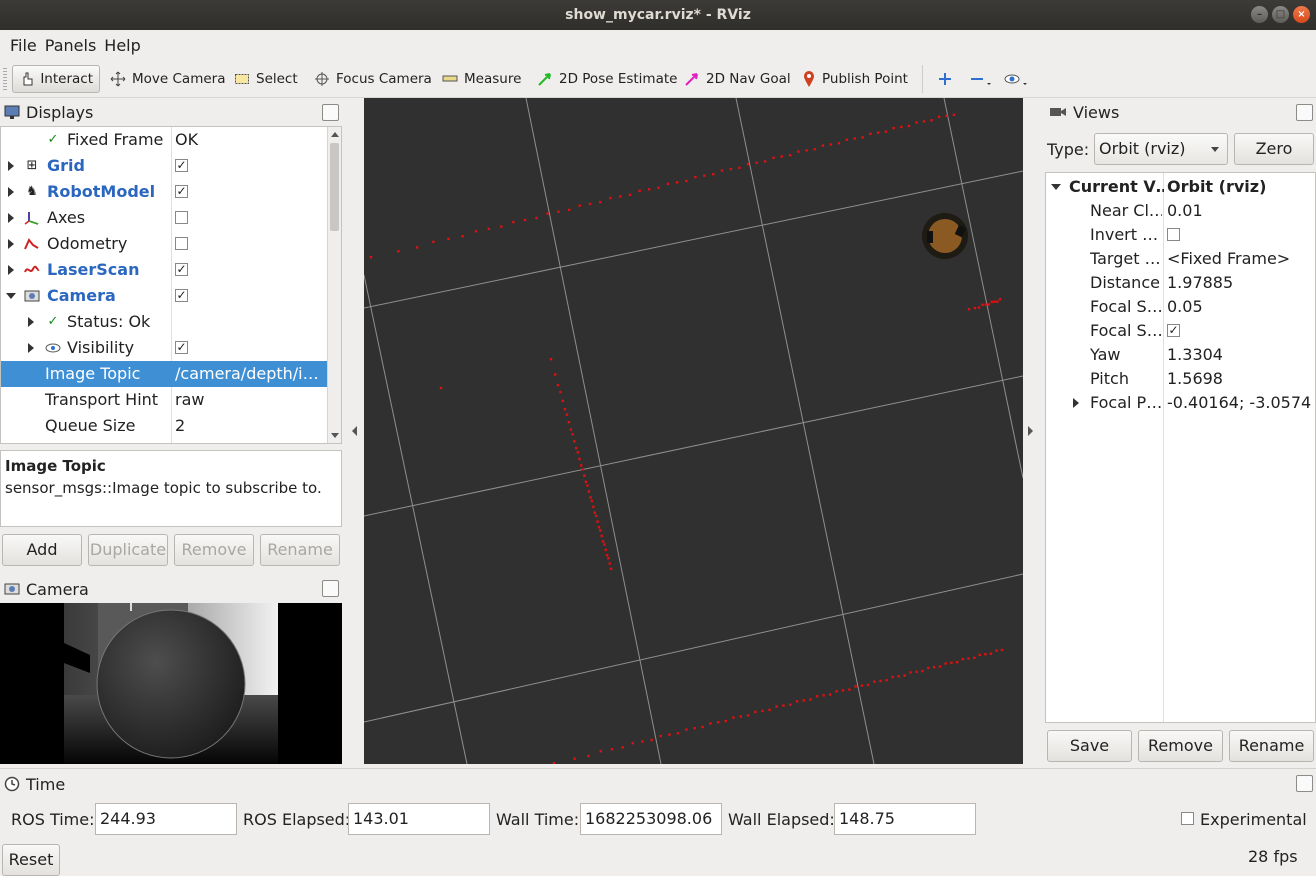 The height and width of the screenshot is (876, 1316). Describe the element at coordinates (164, 244) in the screenshot. I see `display-row-odometry: Odometry` at that location.